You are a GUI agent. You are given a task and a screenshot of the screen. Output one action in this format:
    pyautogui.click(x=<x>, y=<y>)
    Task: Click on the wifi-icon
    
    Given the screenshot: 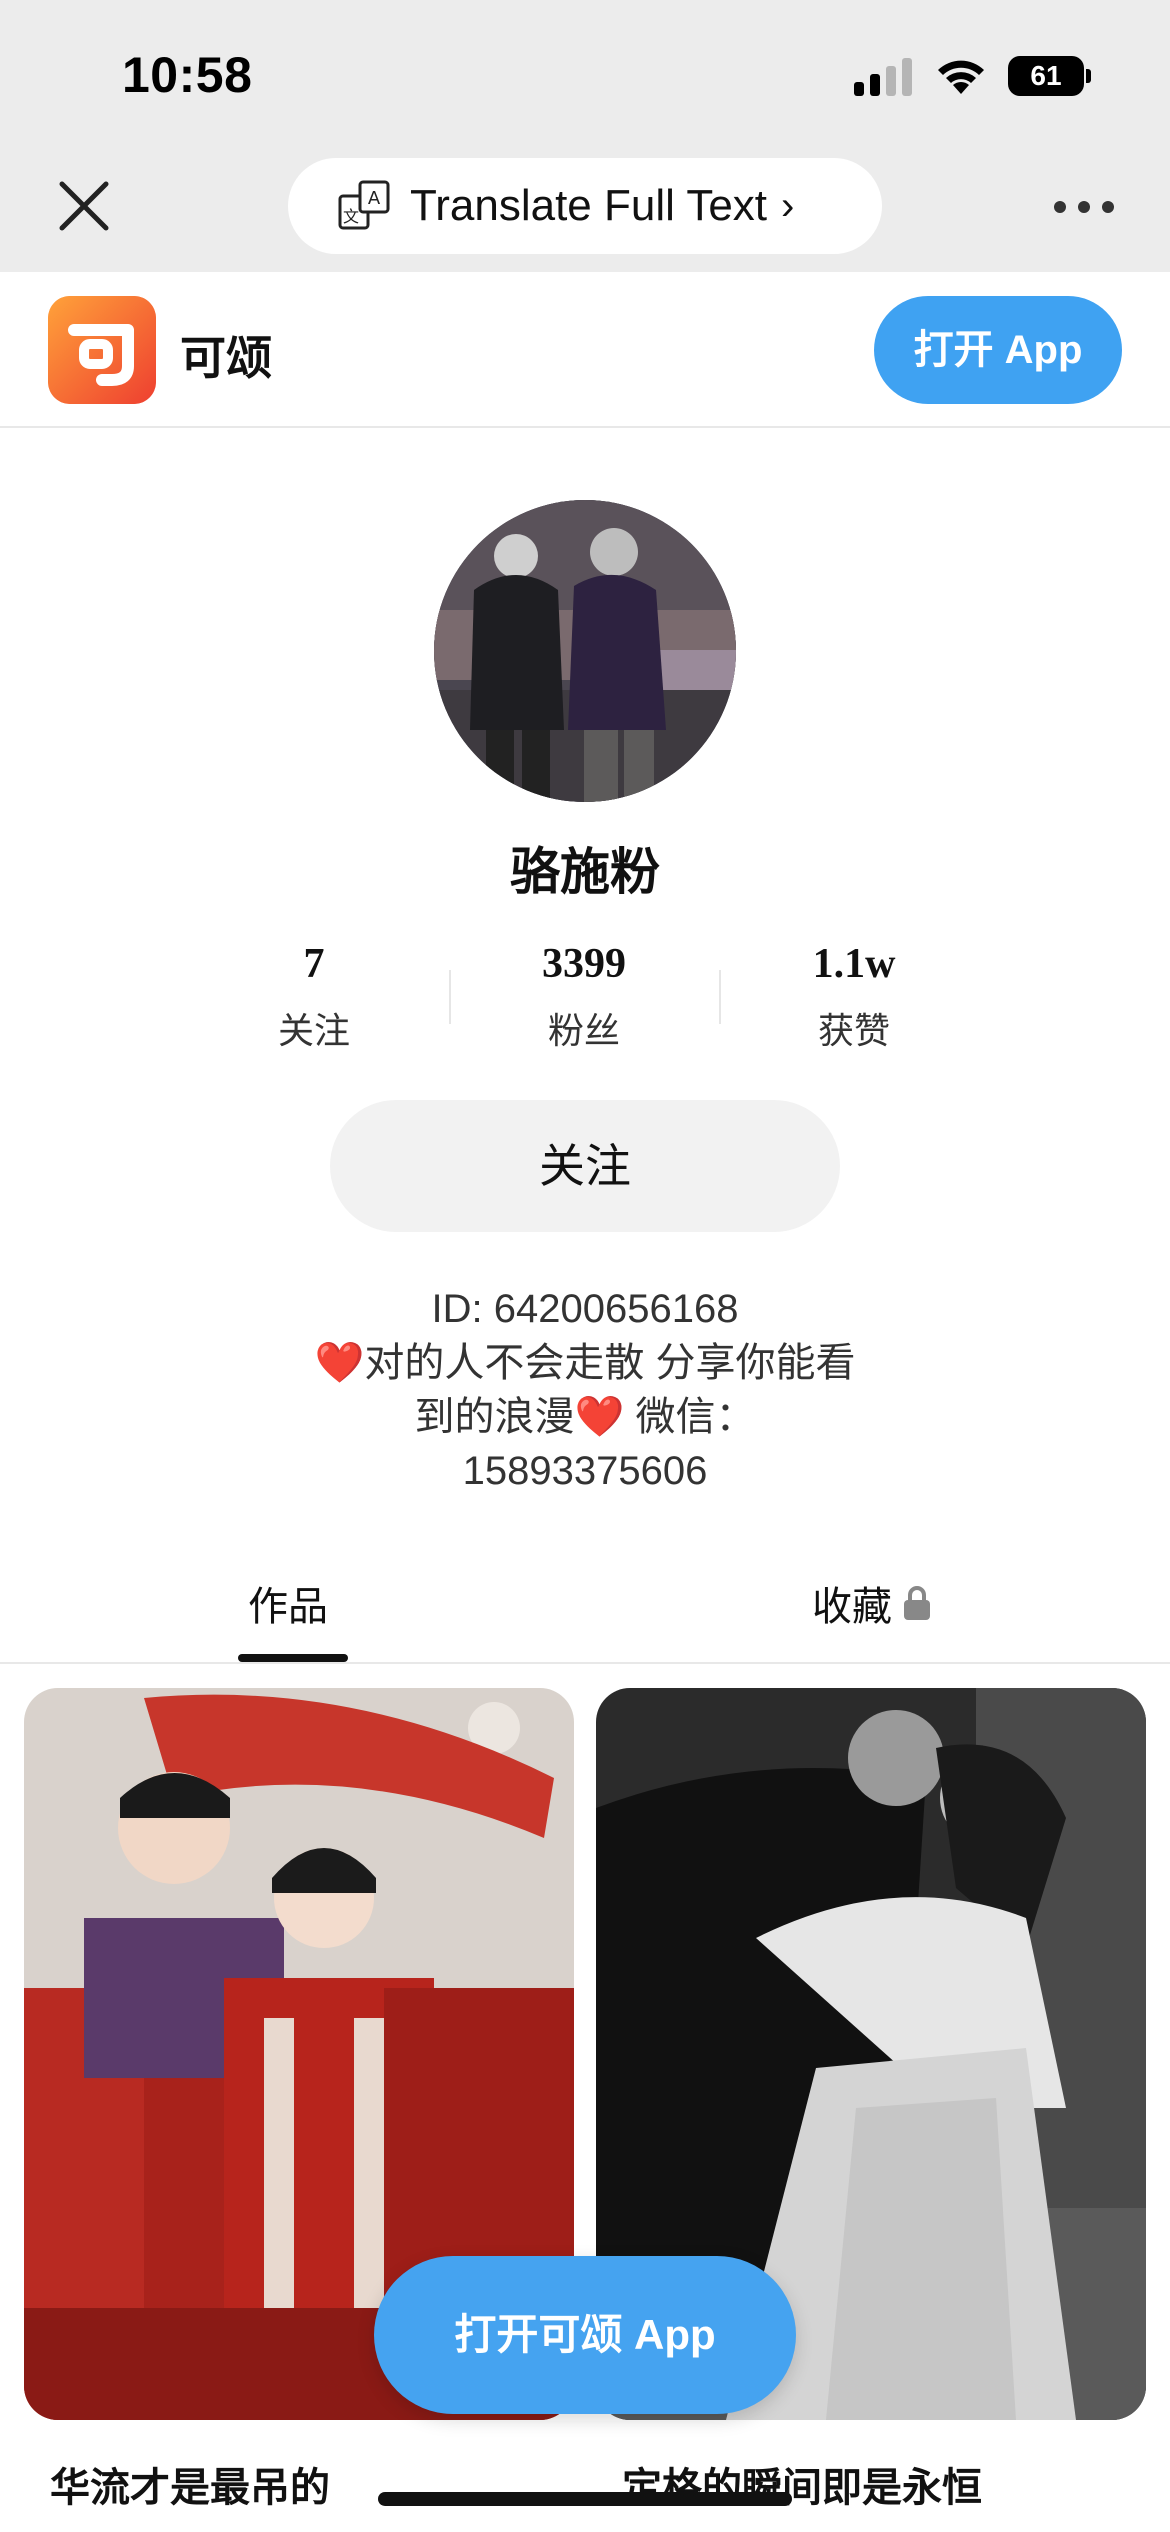 What is the action you would take?
    pyautogui.click(x=961, y=77)
    